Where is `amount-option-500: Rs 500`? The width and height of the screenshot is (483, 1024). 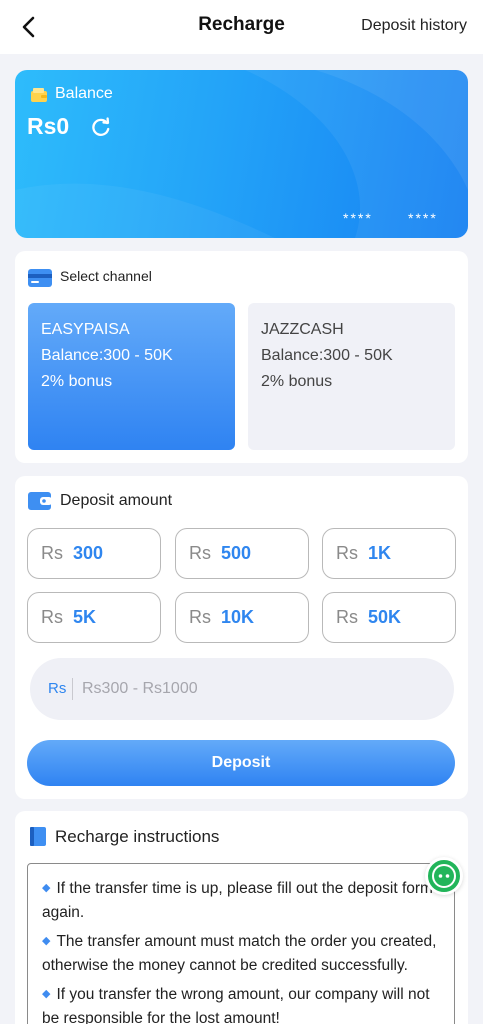 amount-option-500: Rs 500 is located at coordinates (242, 553).